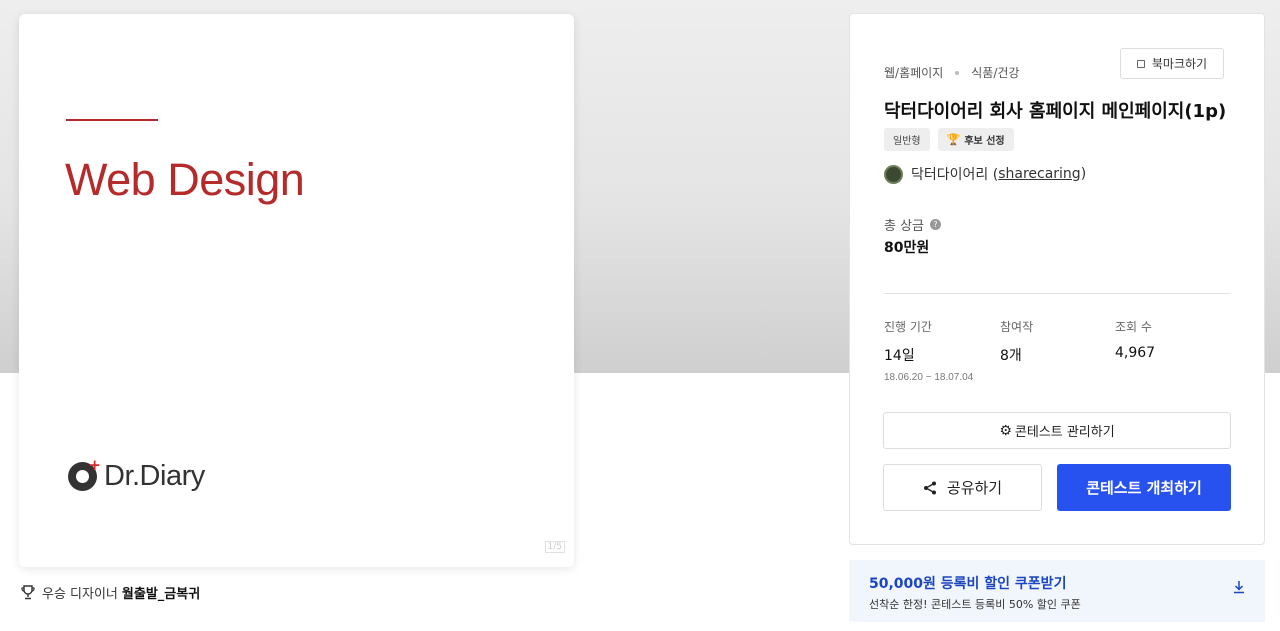 This screenshot has height=631, width=1280. Describe the element at coordinates (928, 350) in the screenshot. I see `stat-period: 진행 기간 14일 18.06.20 ~ 18.07.04` at that location.